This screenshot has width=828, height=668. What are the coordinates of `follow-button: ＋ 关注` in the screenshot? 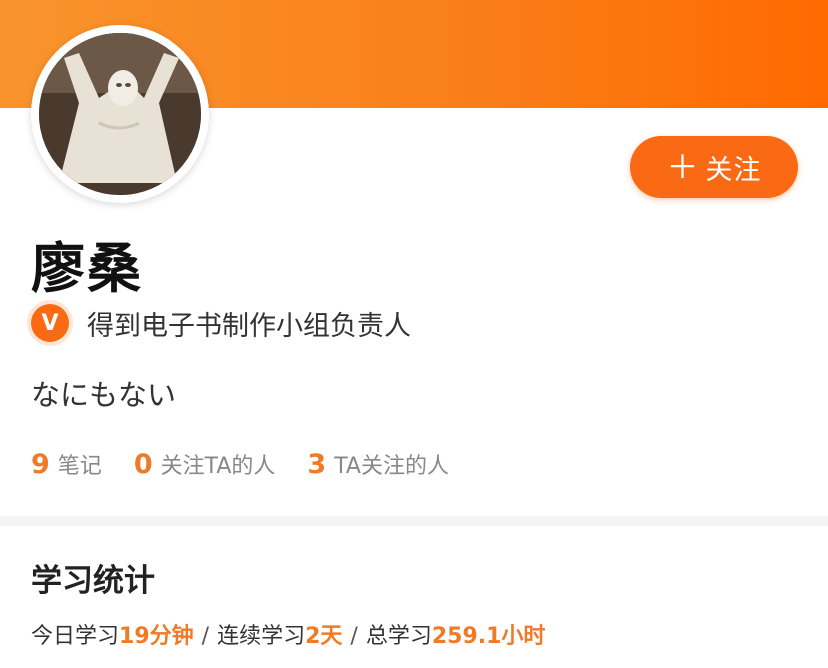 It's located at (714, 167).